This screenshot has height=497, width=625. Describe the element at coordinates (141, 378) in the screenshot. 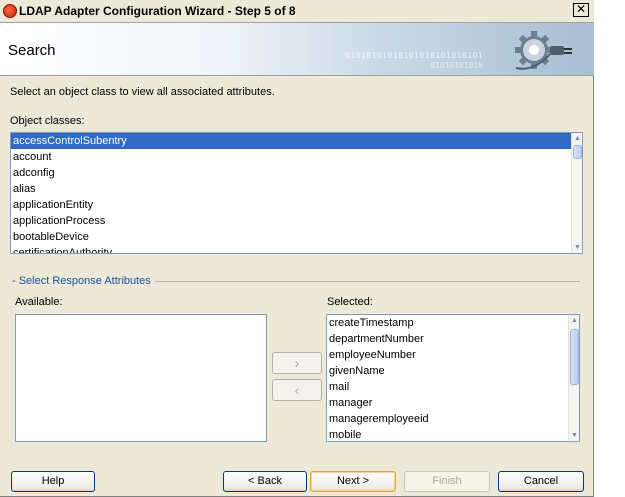

I see `available-attributes-list` at that location.